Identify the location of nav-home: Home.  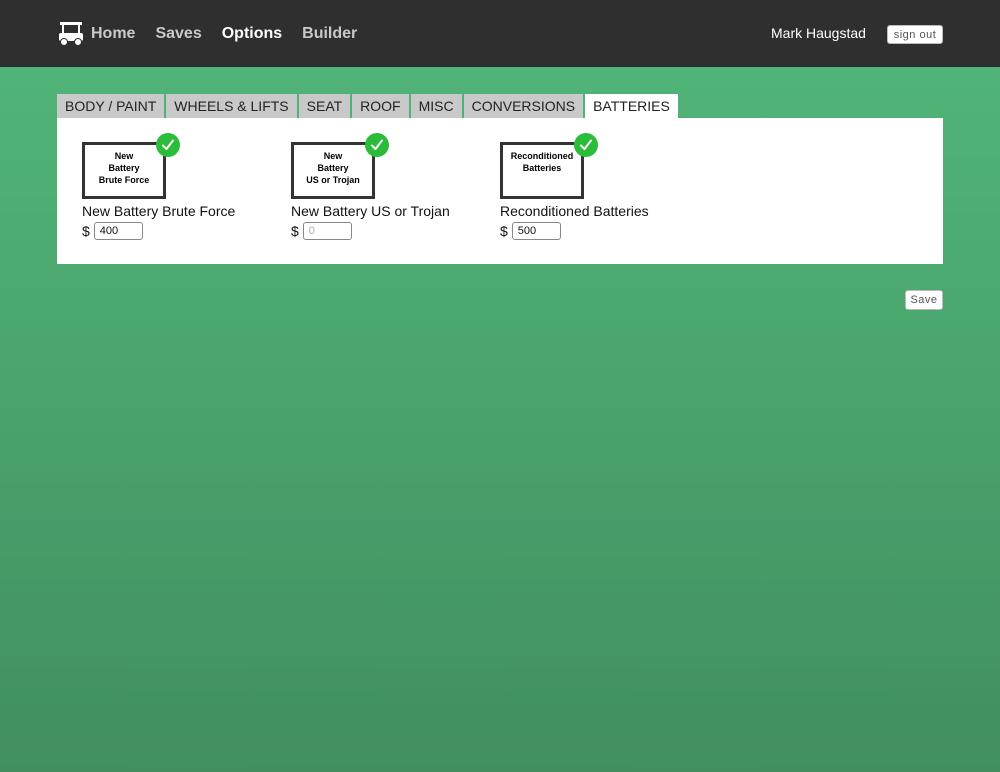
(113, 34).